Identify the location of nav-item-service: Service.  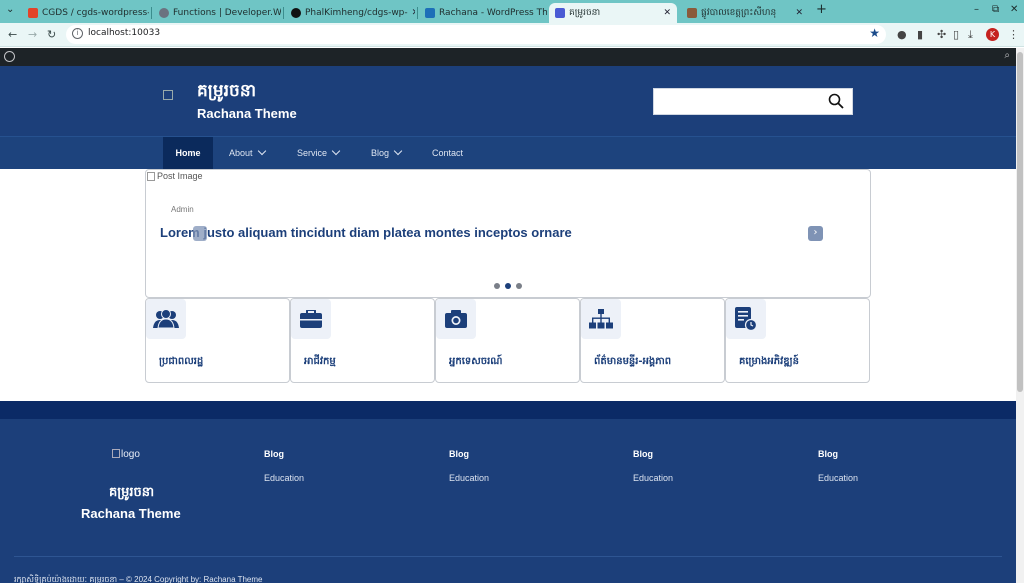
(319, 153).